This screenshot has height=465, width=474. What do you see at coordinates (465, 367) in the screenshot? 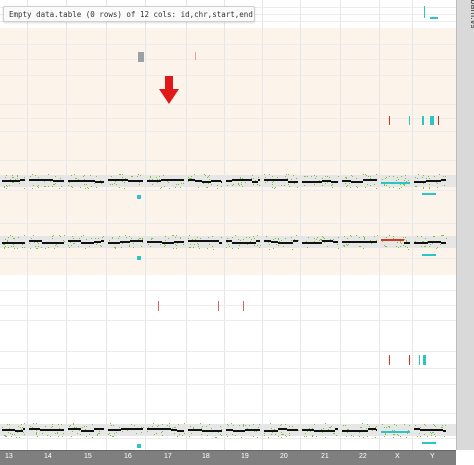
I see `track-label-strip: 120G-KNN` at bounding box center [465, 367].